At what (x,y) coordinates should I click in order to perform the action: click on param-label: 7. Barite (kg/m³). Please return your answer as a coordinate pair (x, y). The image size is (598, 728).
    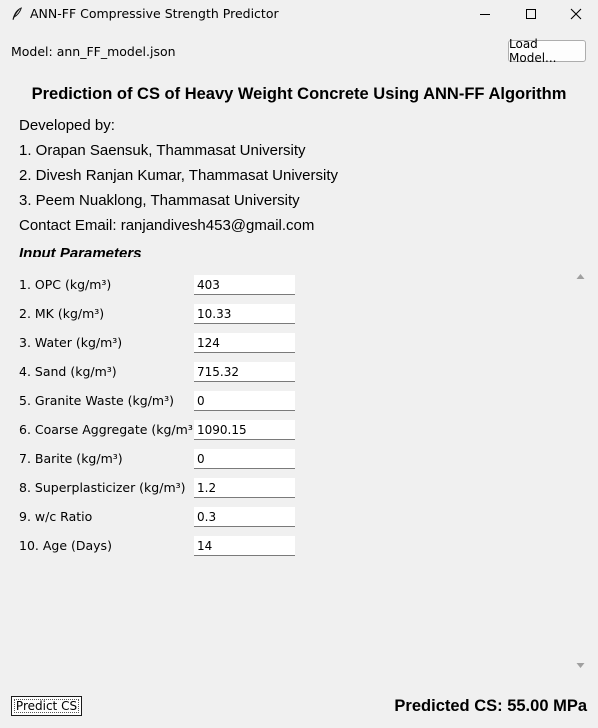
    Looking at the image, I should click on (71, 458).